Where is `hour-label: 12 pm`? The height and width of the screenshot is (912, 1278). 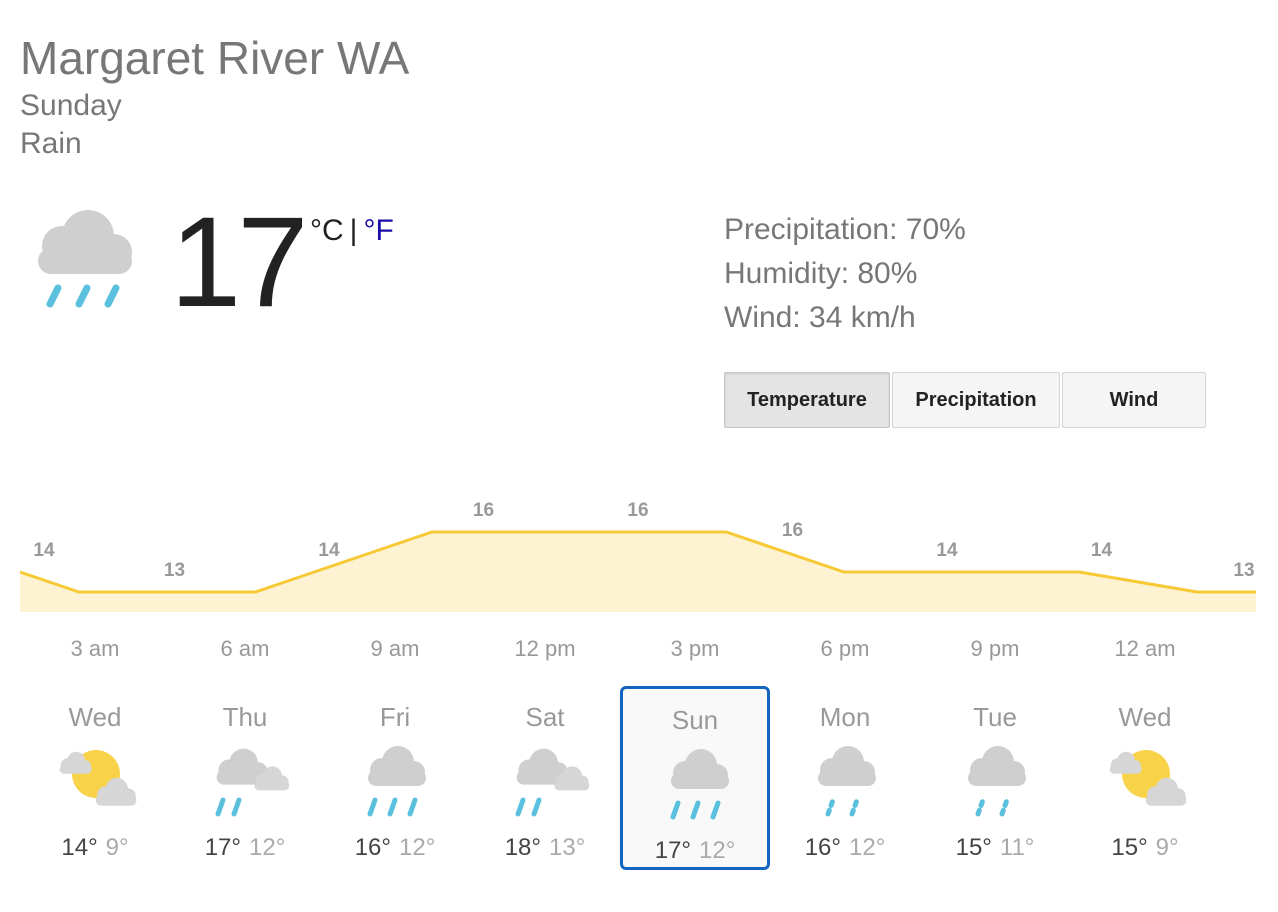
hour-label: 12 pm is located at coordinates (545, 648).